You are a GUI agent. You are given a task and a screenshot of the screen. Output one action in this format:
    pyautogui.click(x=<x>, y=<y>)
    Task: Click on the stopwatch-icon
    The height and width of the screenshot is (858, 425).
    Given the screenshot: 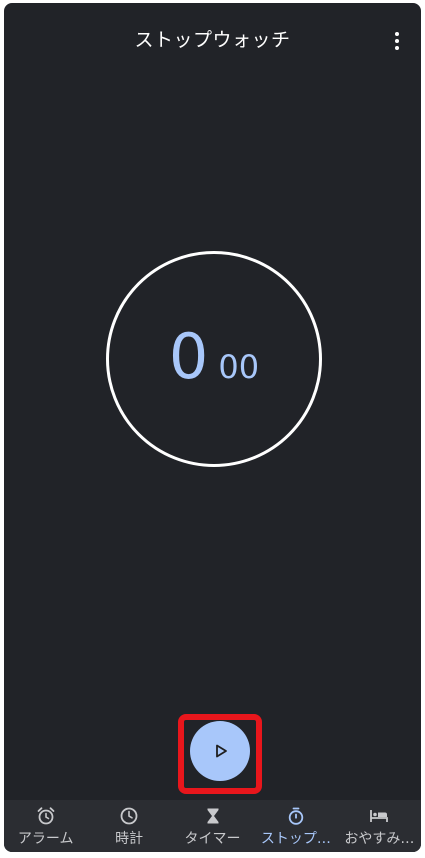 What is the action you would take?
    pyautogui.click(x=296, y=816)
    